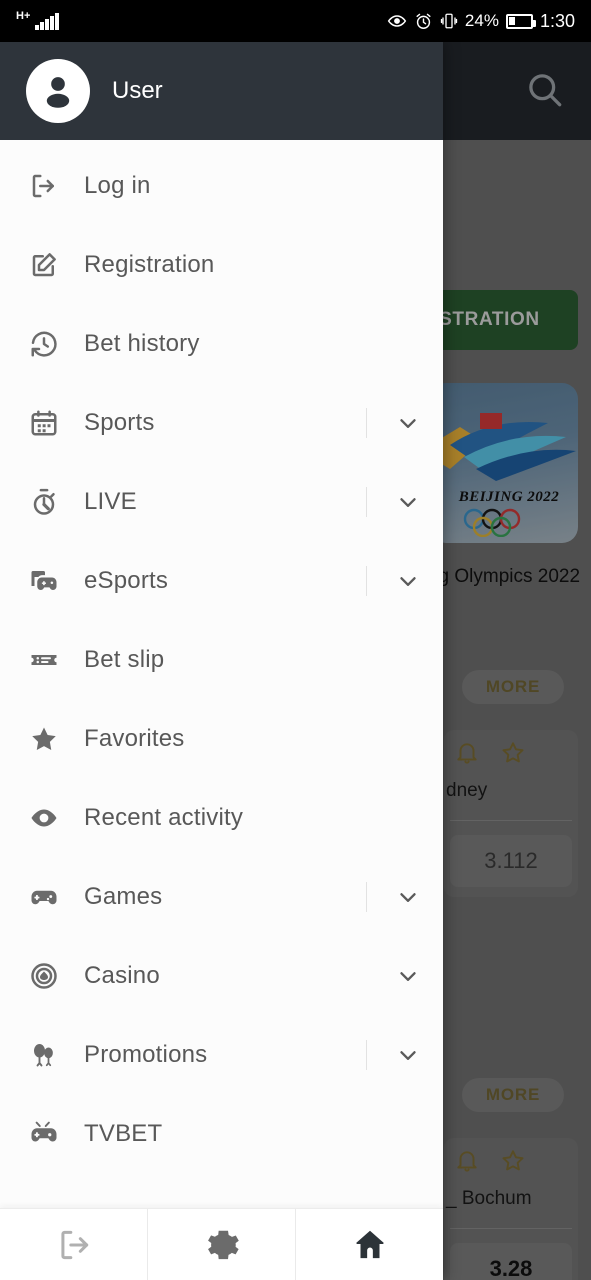 The image size is (591, 1280). What do you see at coordinates (44, 423) in the screenshot?
I see `calendar-icon` at bounding box center [44, 423].